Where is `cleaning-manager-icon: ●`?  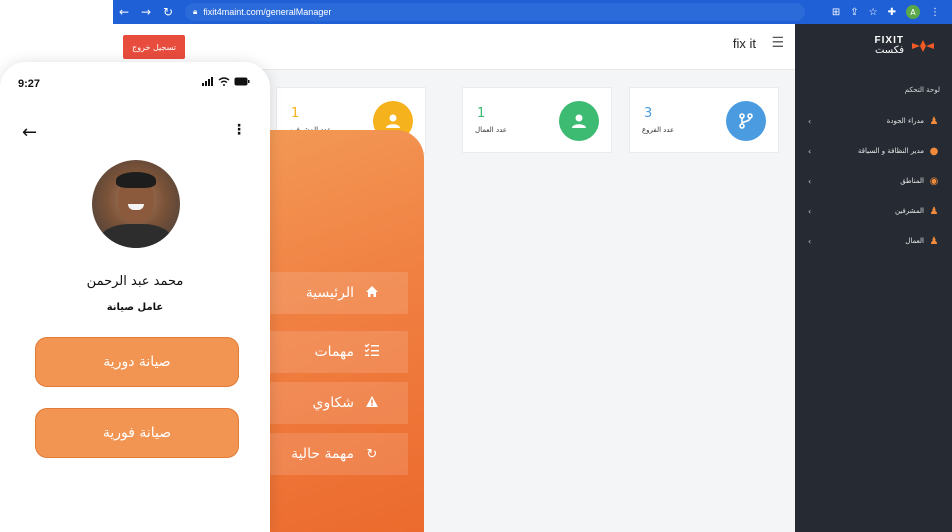
cleaning-manager-icon: ● is located at coordinates (934, 151).